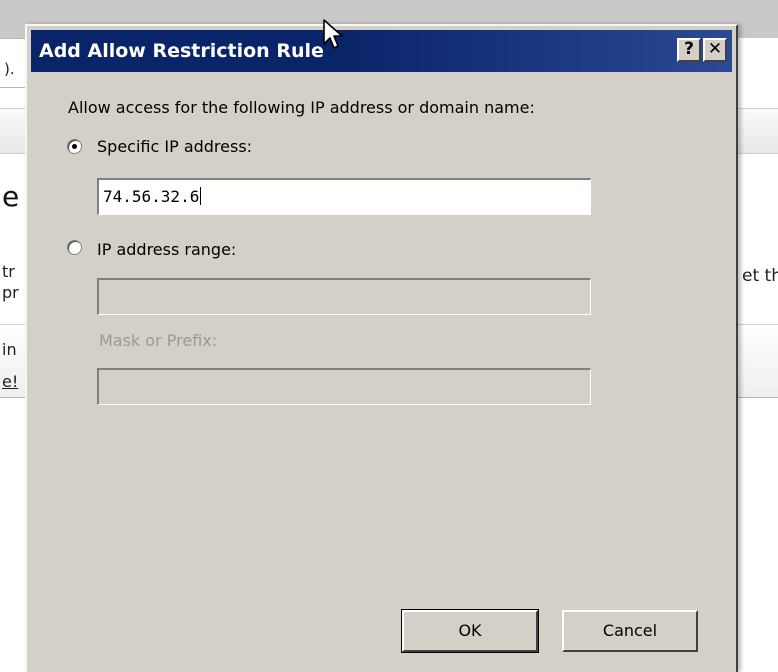 The height and width of the screenshot is (672, 778). What do you see at coordinates (74, 247) in the screenshot?
I see `ip-range-radio` at bounding box center [74, 247].